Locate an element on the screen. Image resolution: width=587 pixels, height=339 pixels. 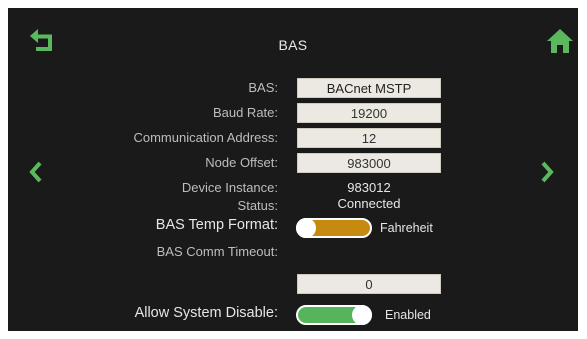
page-title: BAS is located at coordinates (293, 45).